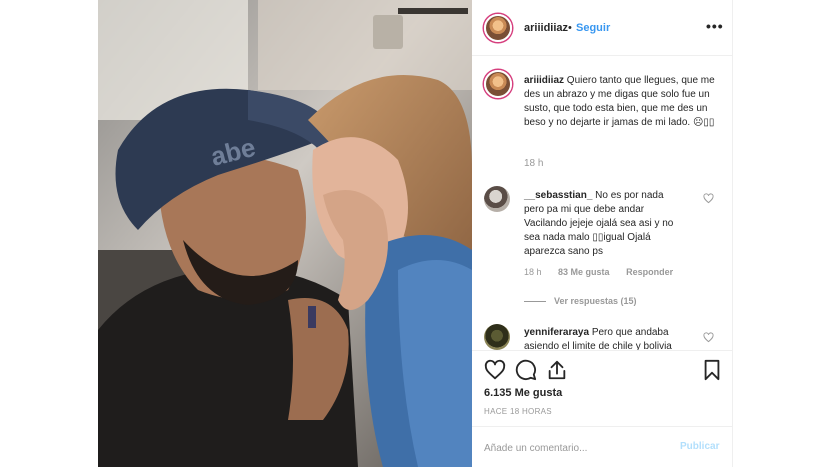 The image size is (830, 467). Describe the element at coordinates (715, 26) in the screenshot. I see `more-options-icon: •••` at that location.